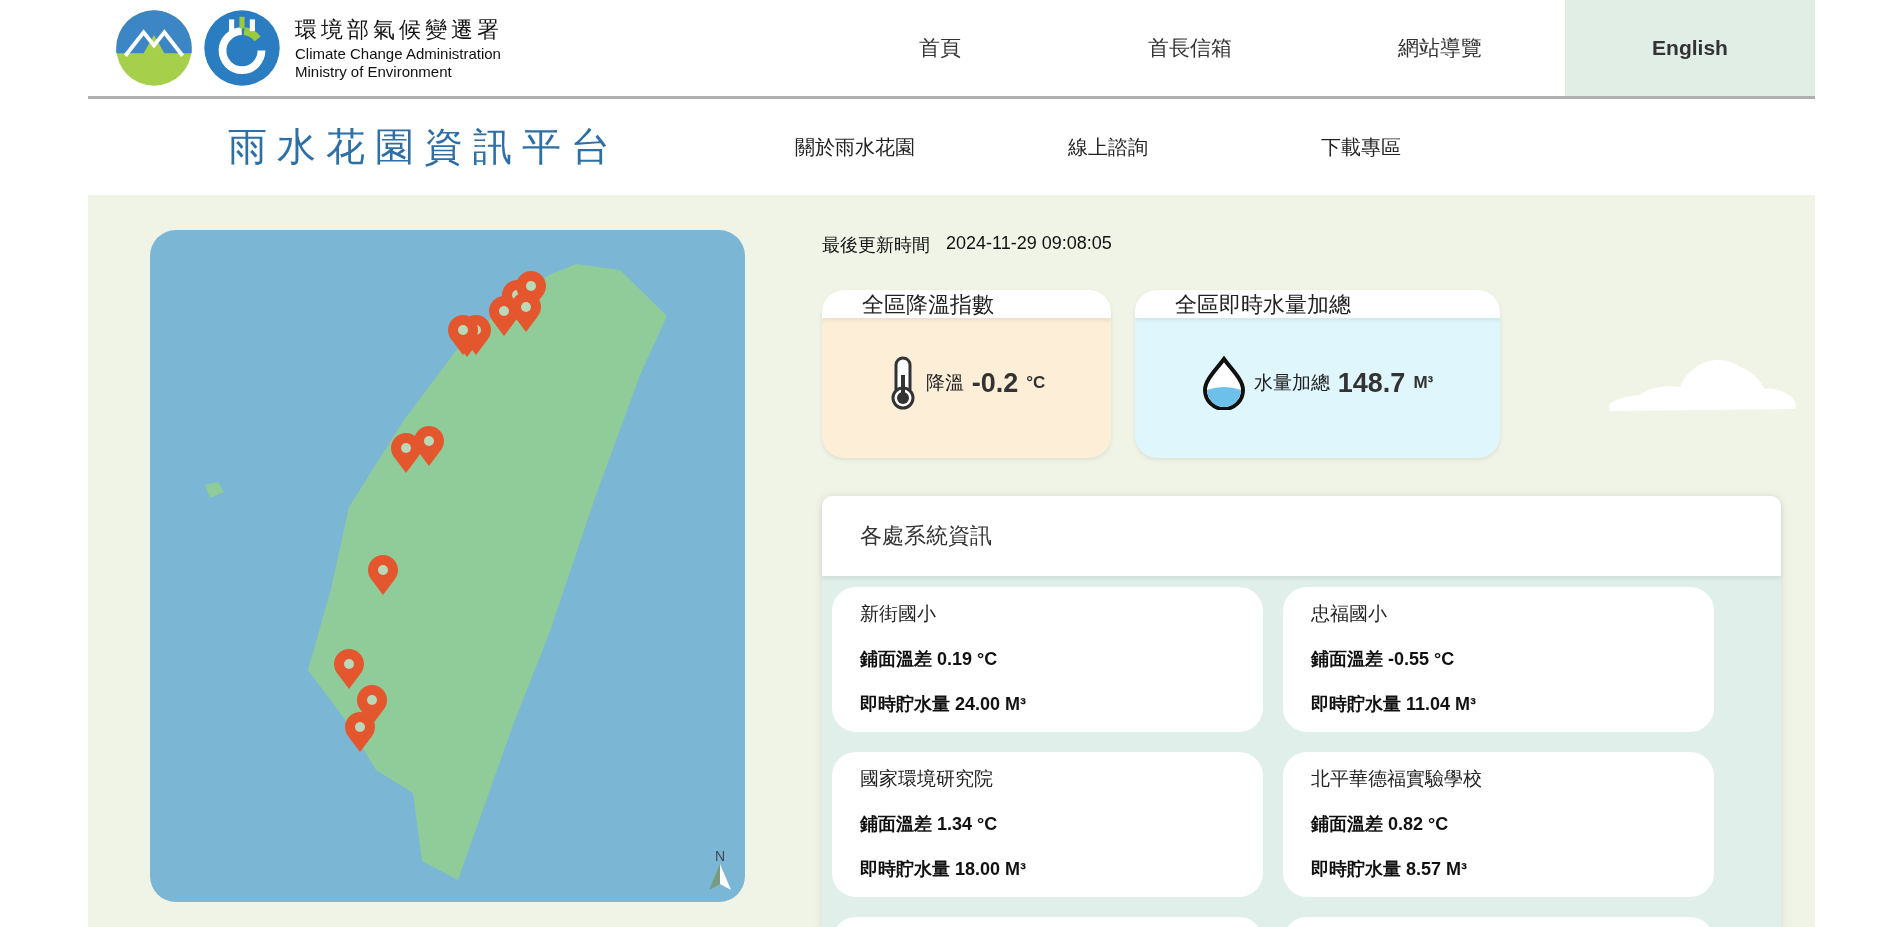 This screenshot has width=1903, height=927. I want to click on summary-unit: M³, so click(1423, 383).